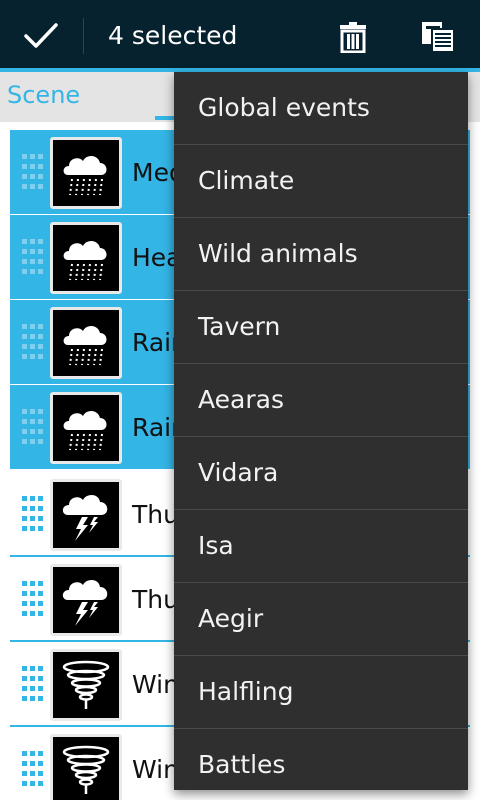 This screenshot has width=480, height=800. I want to click on contextual-action-bar: 4 selected, so click(240, 36).